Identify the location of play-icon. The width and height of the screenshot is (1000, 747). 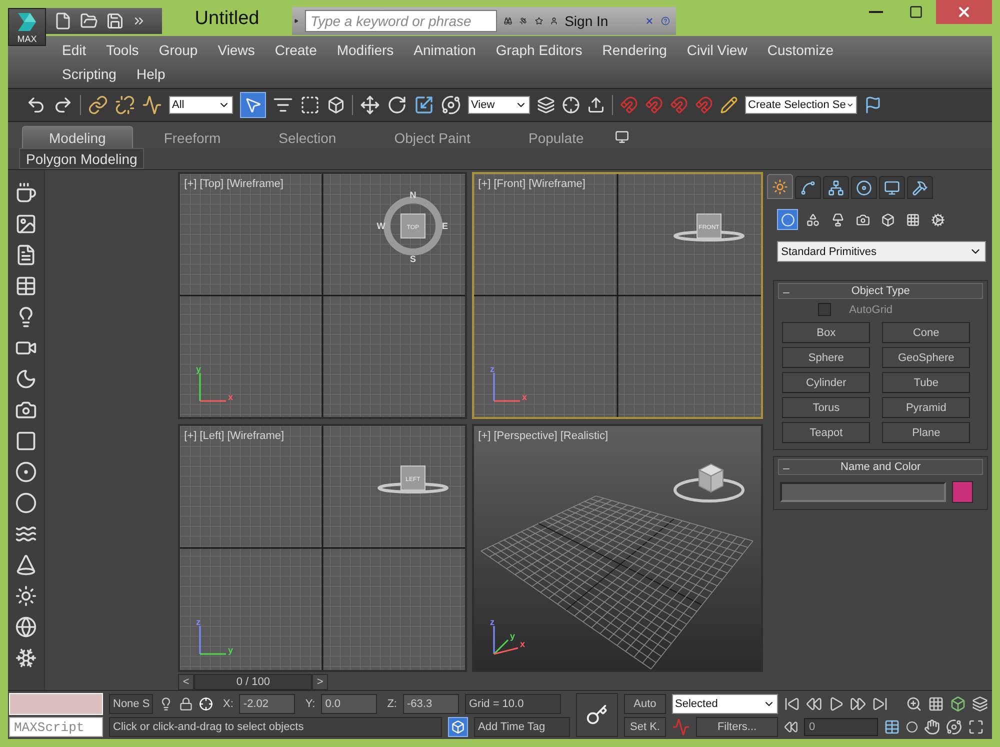
(836, 704).